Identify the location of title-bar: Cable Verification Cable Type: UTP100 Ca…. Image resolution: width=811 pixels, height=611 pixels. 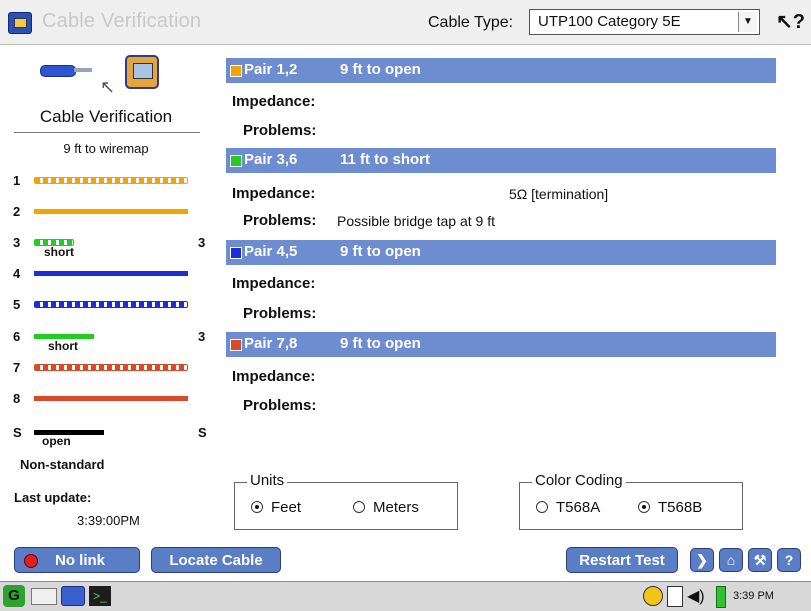
(405, 22).